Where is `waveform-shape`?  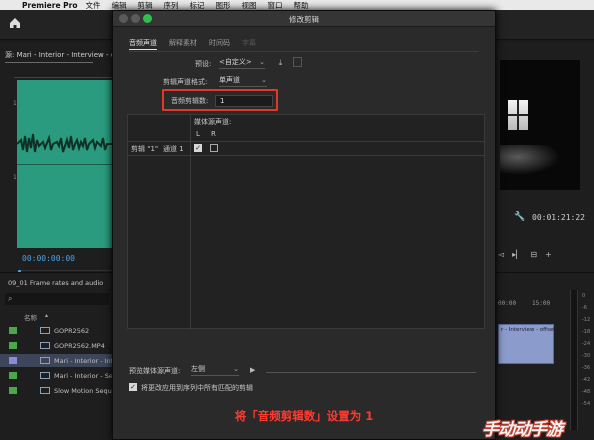 waveform-shape is located at coordinates (64, 143).